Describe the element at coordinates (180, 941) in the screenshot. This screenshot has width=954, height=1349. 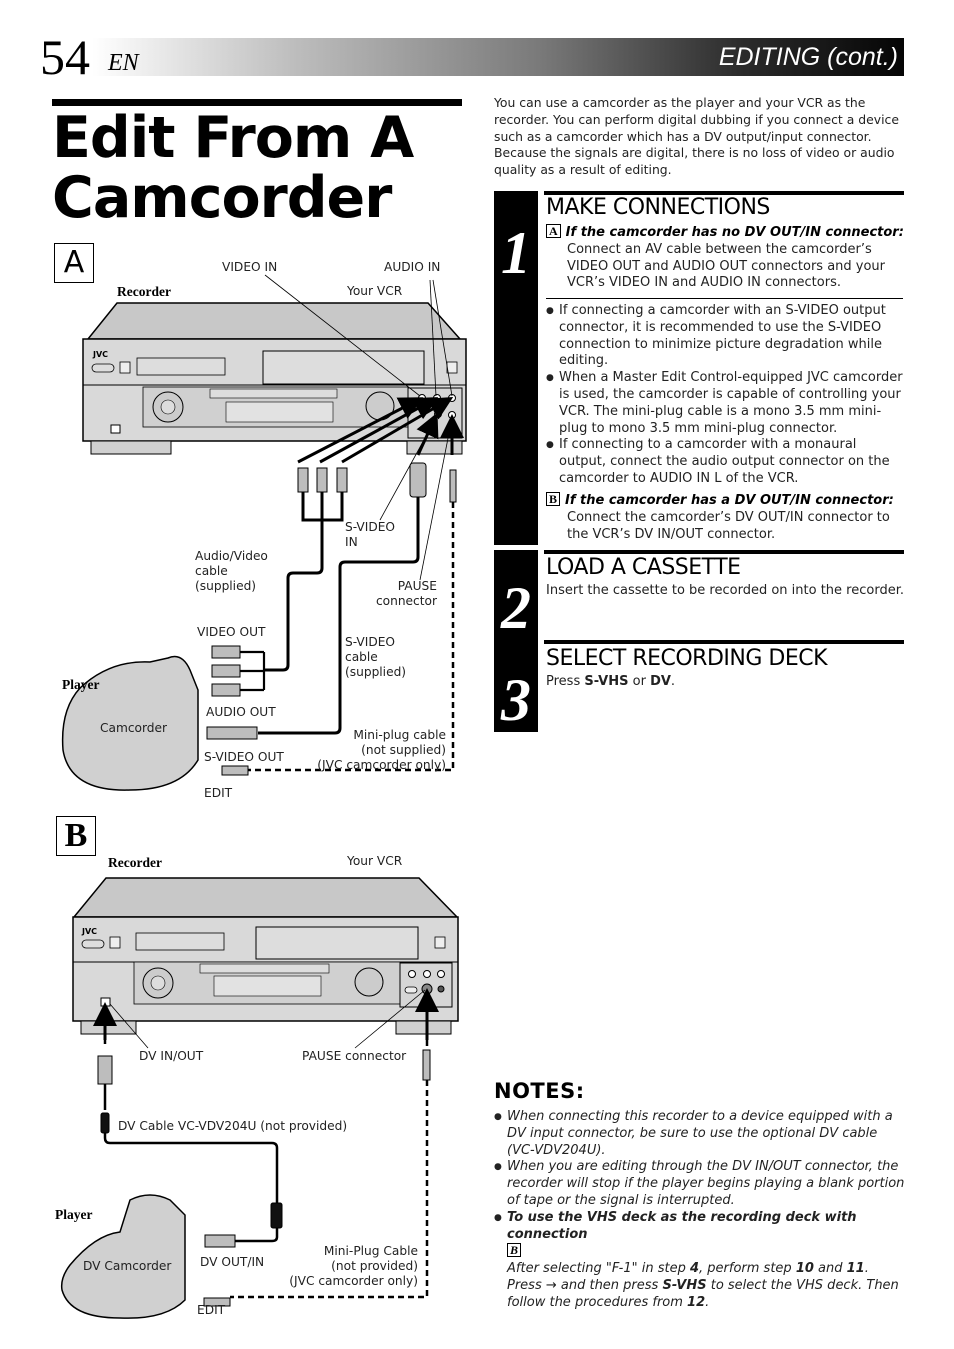
I see `vcr-b-dv-slot` at that location.